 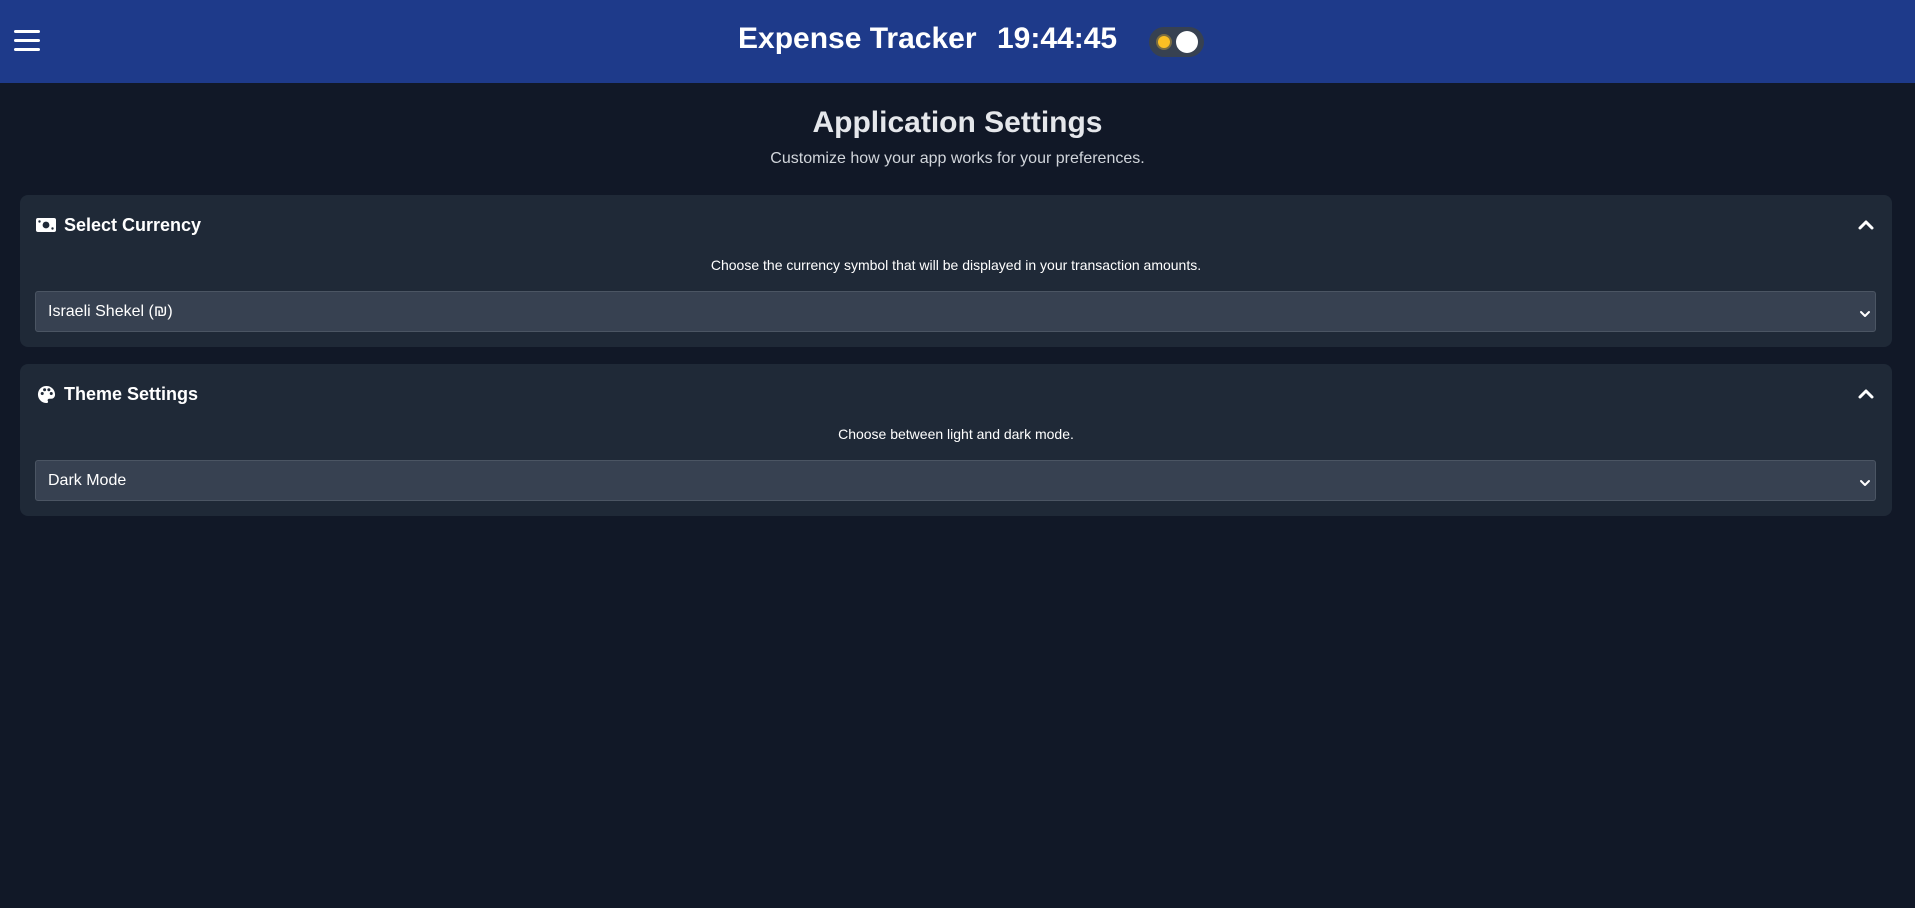 I want to click on theme-select-value: Dark Mode, so click(x=87, y=480).